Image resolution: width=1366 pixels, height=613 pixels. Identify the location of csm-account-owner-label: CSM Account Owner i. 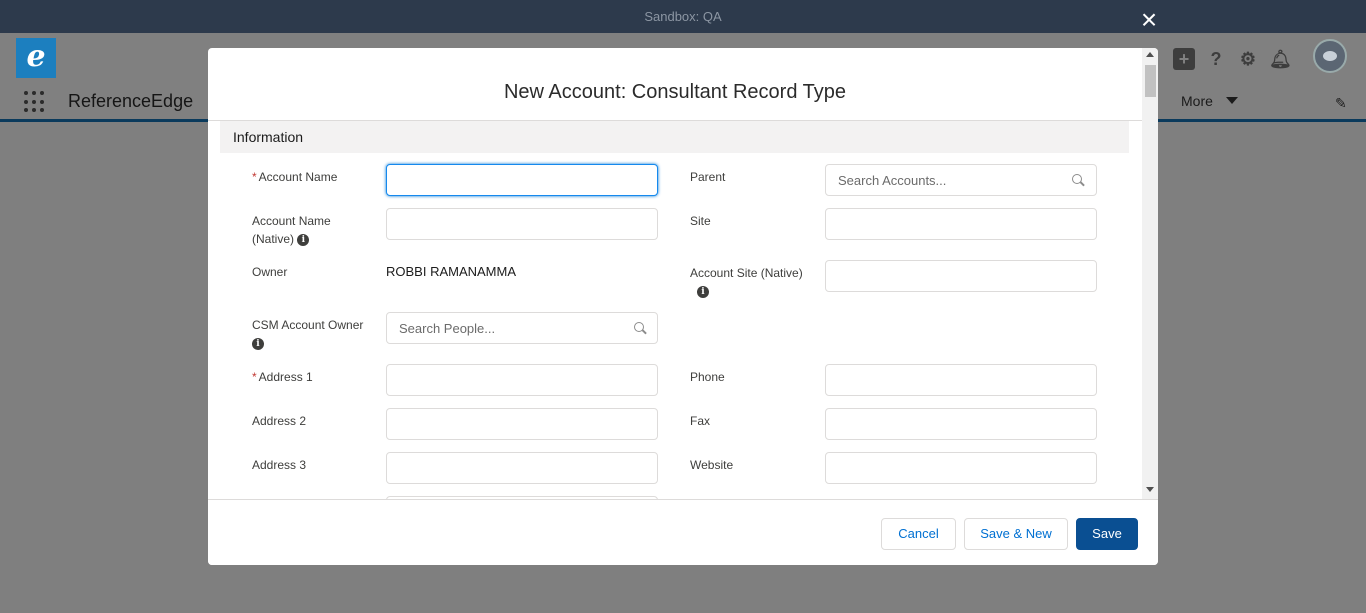
(308, 334).